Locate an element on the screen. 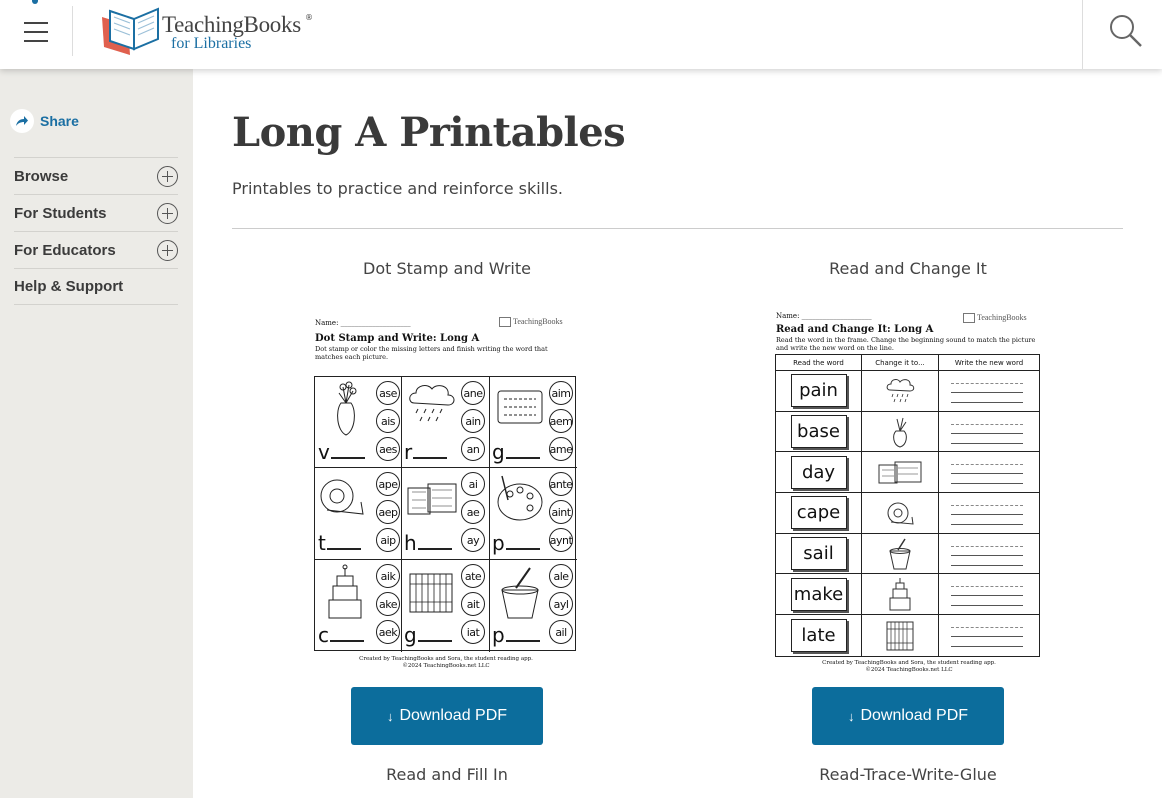  column-header: Read the word is located at coordinates (819, 362).